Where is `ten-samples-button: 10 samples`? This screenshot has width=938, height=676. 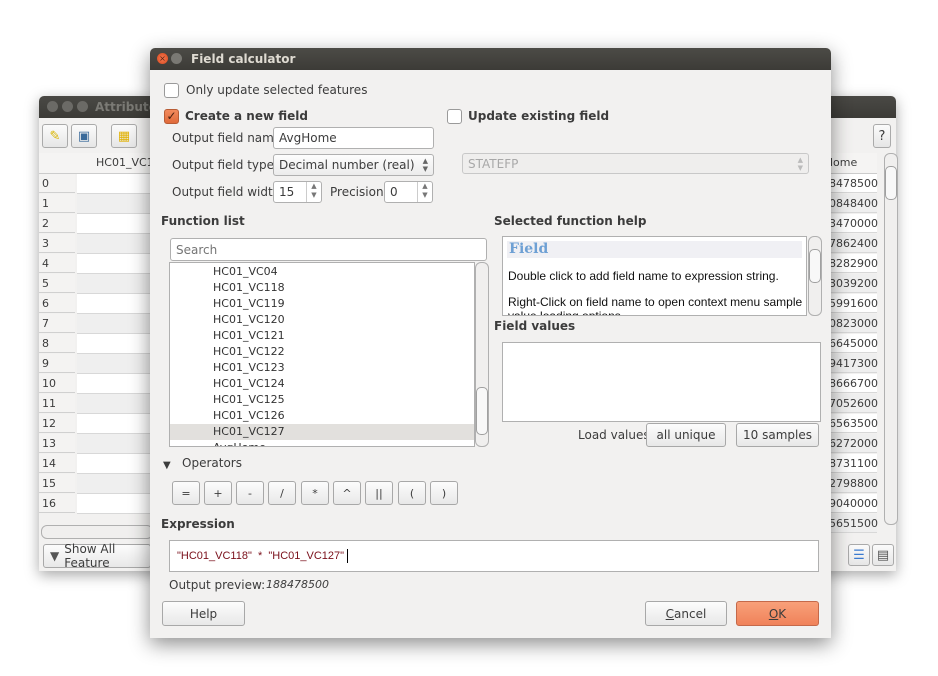
ten-samples-button: 10 samples is located at coordinates (777, 435).